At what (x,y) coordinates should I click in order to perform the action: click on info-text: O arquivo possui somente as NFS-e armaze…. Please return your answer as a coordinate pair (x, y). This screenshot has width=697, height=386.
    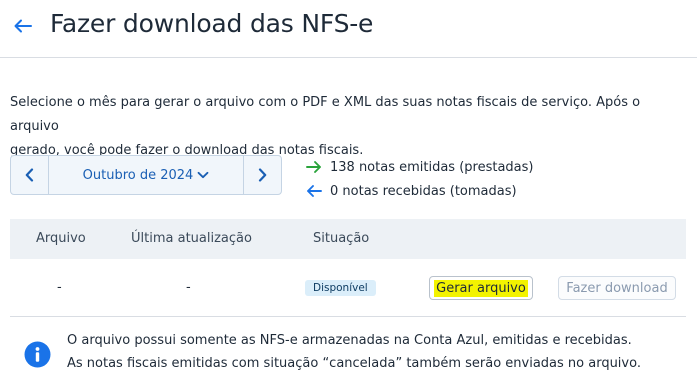
    Looking at the image, I should click on (354, 352).